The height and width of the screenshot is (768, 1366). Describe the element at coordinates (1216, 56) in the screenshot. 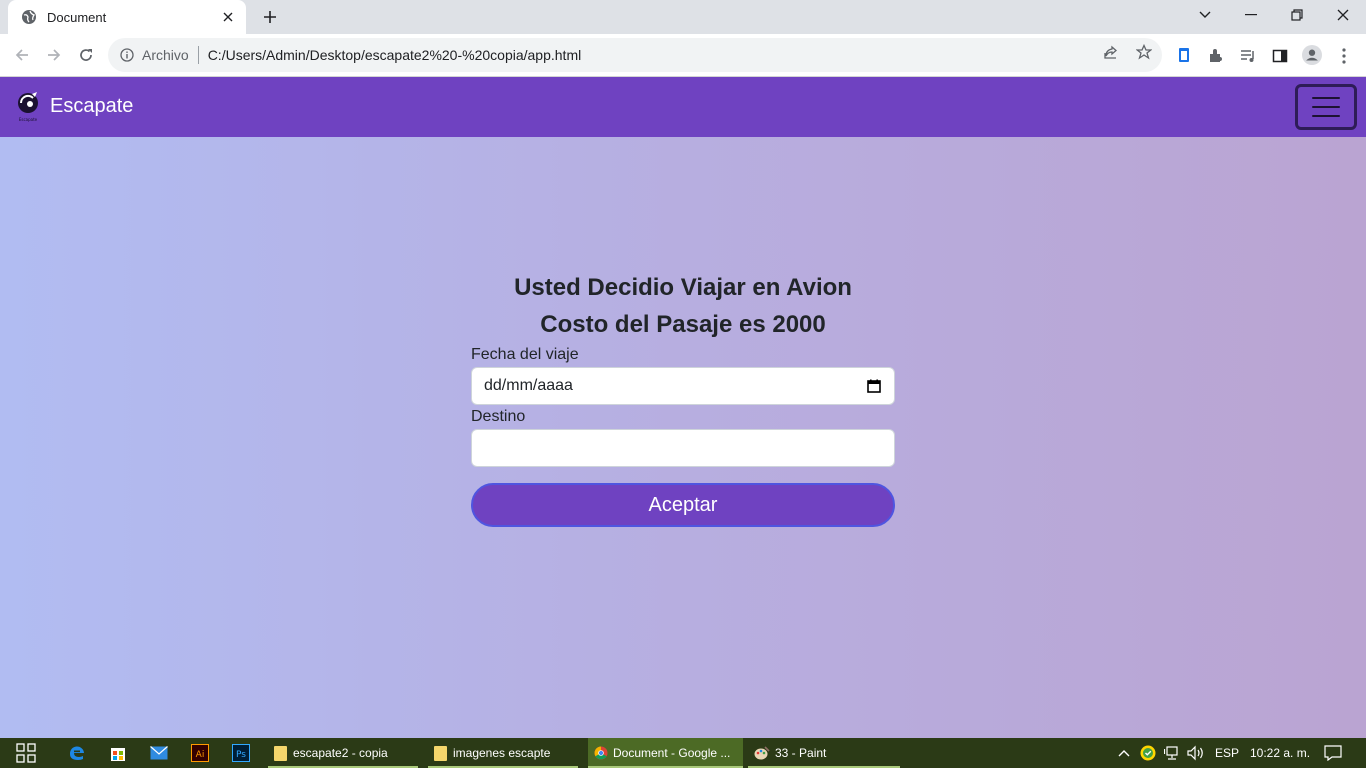

I see `extensions-puzzle-icon` at that location.